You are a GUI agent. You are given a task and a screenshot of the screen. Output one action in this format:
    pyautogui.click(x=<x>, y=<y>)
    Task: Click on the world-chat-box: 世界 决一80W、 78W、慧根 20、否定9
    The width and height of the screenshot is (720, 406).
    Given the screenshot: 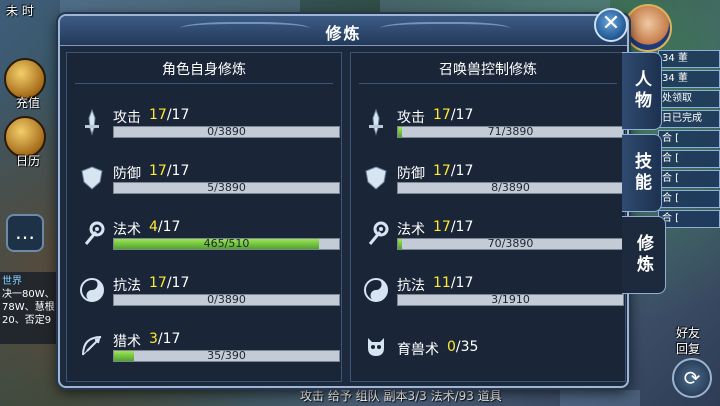 What is the action you would take?
    pyautogui.click(x=30, y=308)
    